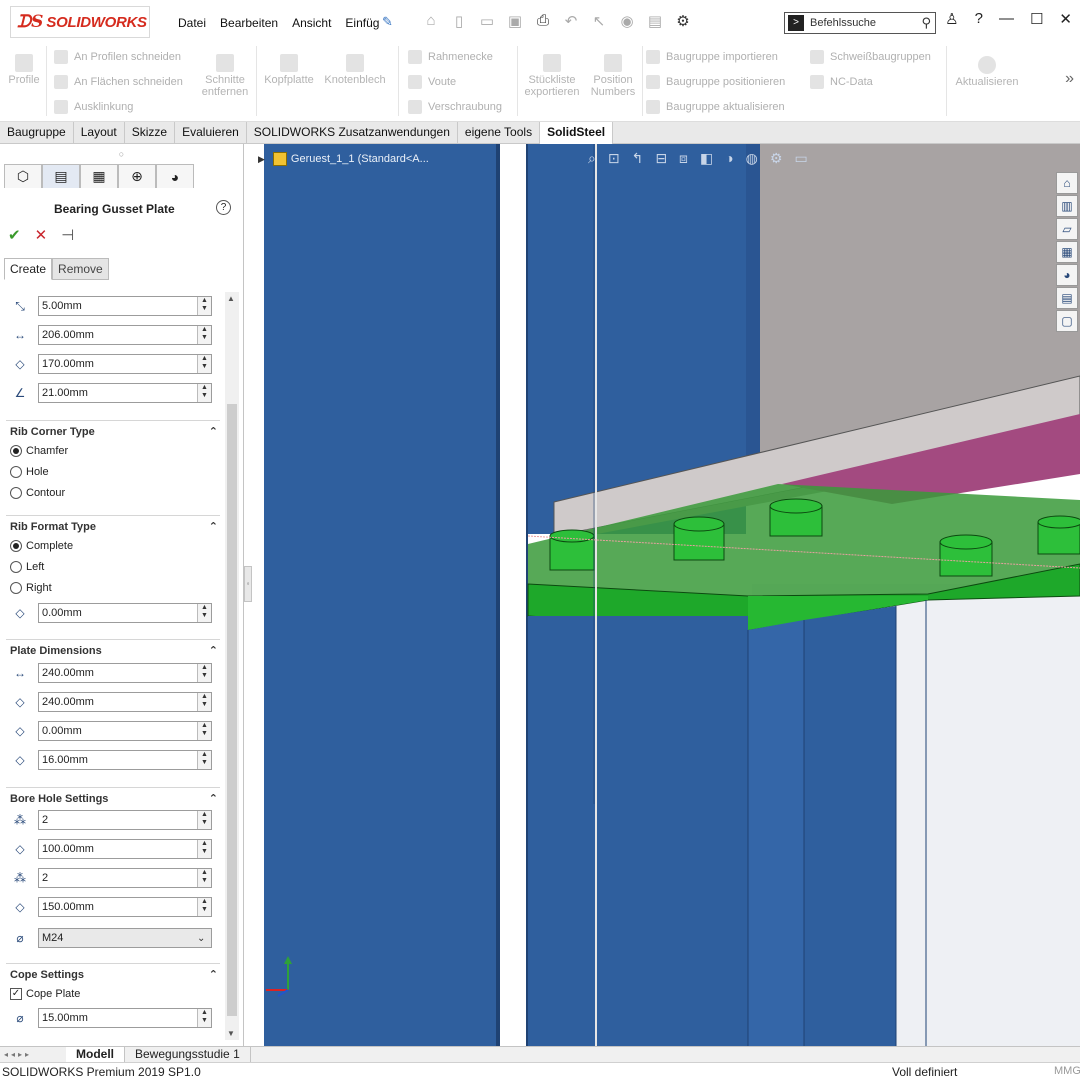 Image resolution: width=1080 pixels, height=1080 pixels. I want to click on command-search: > Befehlssuche ⚲, so click(860, 23).